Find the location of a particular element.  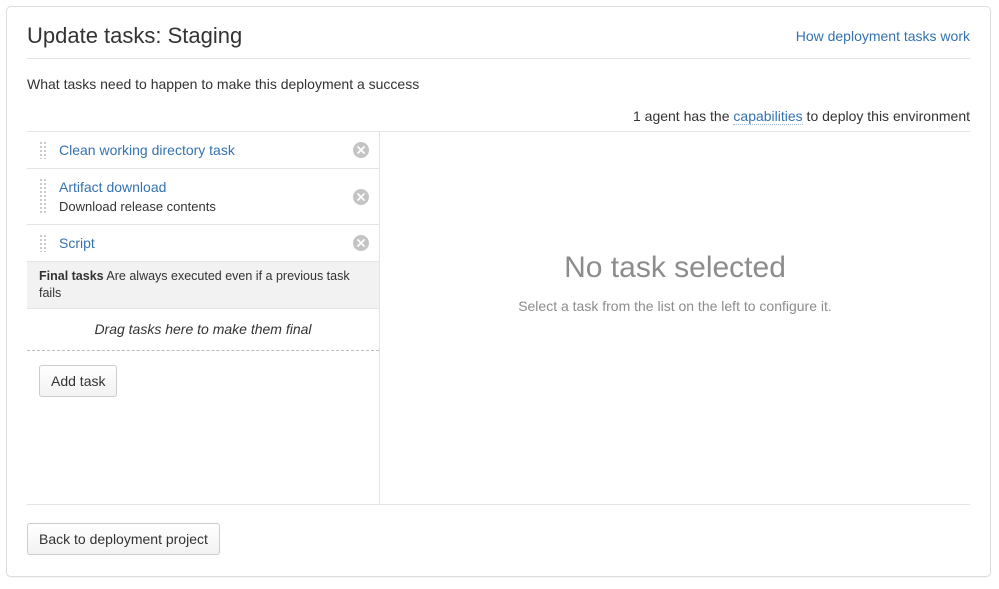

task-list-item: Clean working directory task is located at coordinates (203, 150).